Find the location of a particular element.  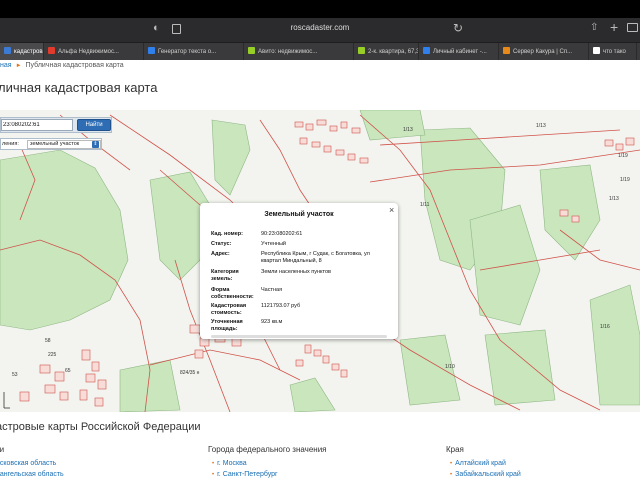

address-bar: roscadaster.com is located at coordinates (320, 28).